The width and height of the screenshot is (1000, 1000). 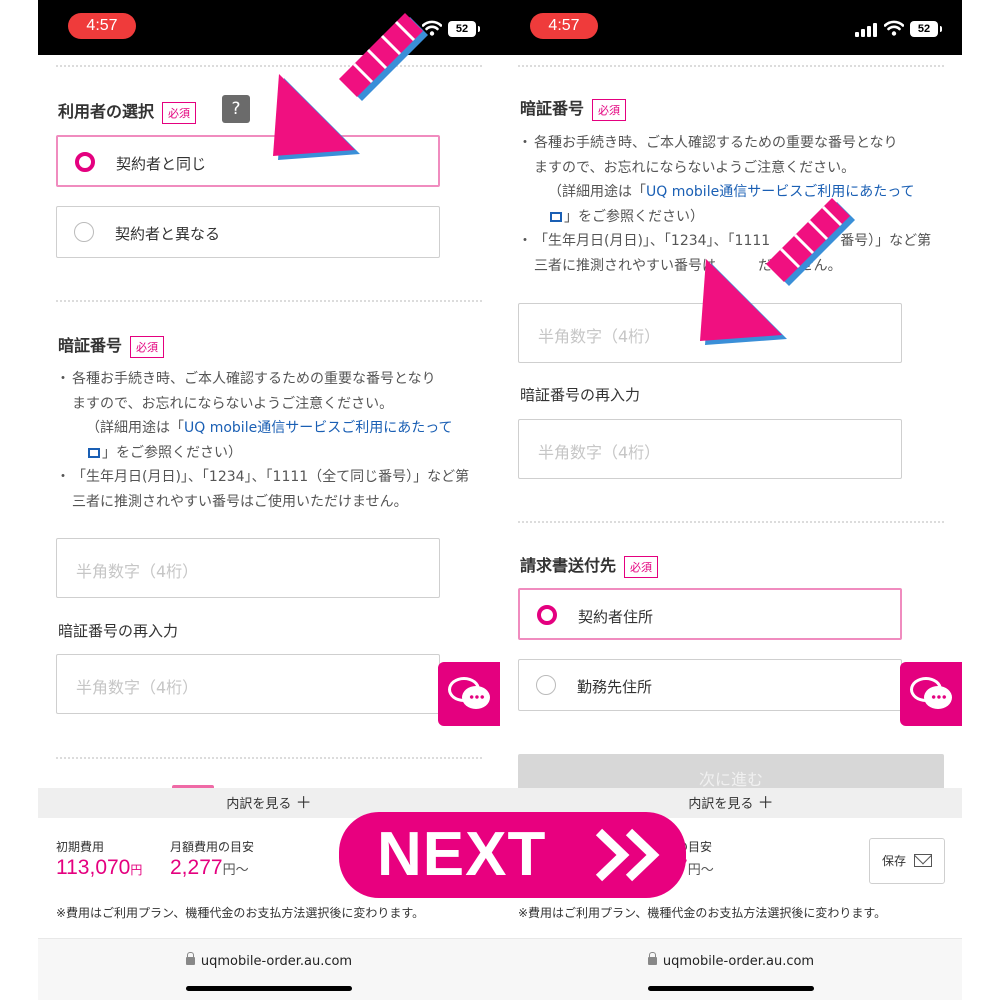 What do you see at coordinates (615, 687) in the screenshot?
I see `radio-label: 勤務先住所` at bounding box center [615, 687].